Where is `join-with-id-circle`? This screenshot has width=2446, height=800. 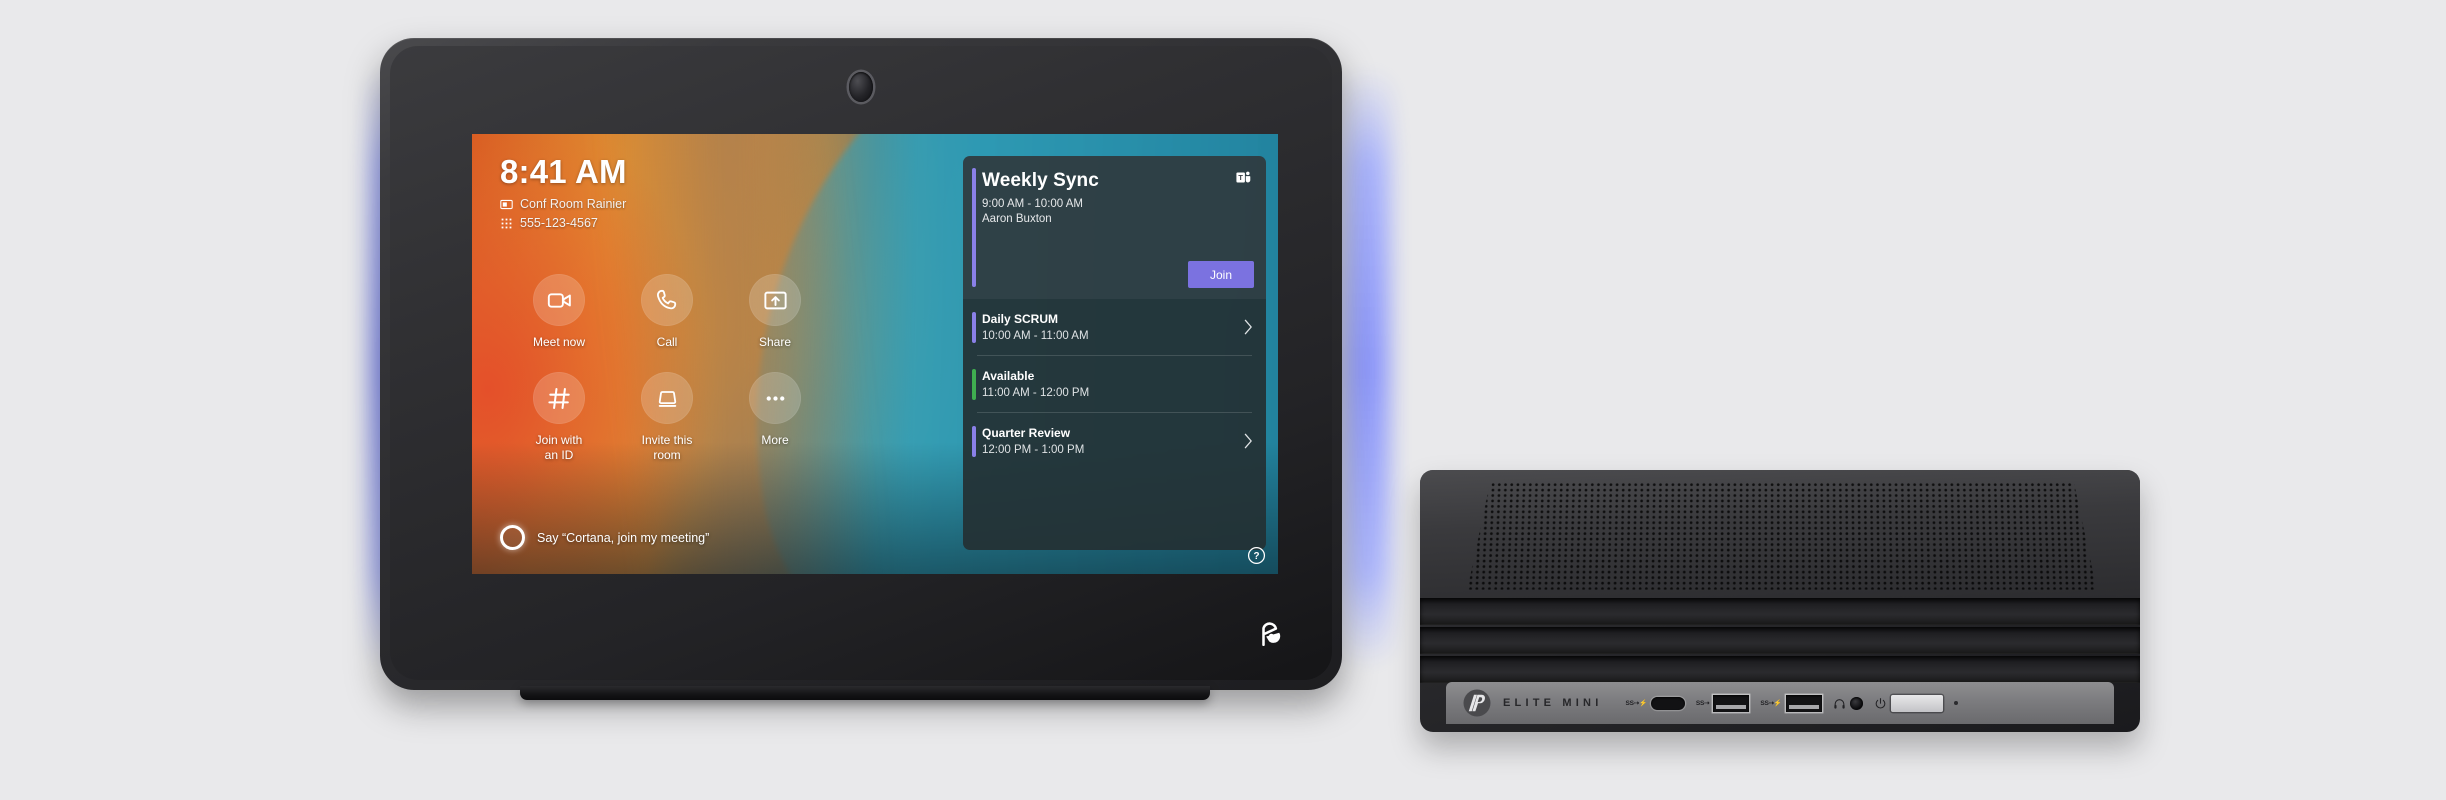 join-with-id-circle is located at coordinates (559, 398).